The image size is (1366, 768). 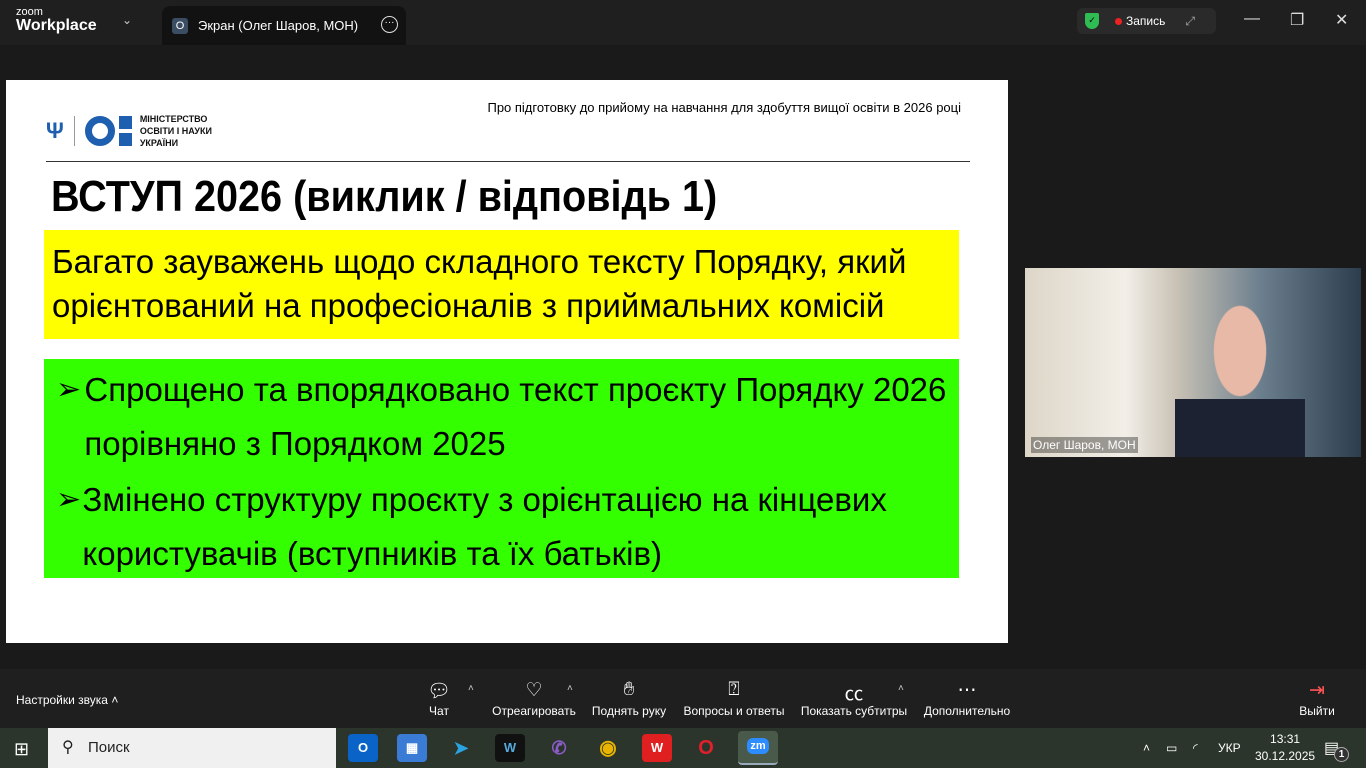 I want to click on recording-indicator: ✓ Запись ⤢, so click(x=1146, y=21).